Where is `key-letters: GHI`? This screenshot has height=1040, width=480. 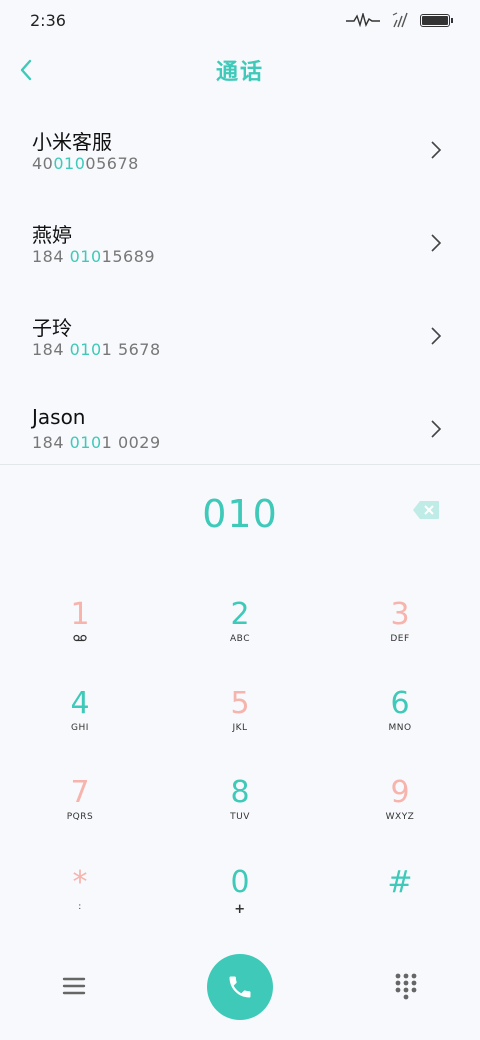
key-letters: GHI is located at coordinates (80, 728).